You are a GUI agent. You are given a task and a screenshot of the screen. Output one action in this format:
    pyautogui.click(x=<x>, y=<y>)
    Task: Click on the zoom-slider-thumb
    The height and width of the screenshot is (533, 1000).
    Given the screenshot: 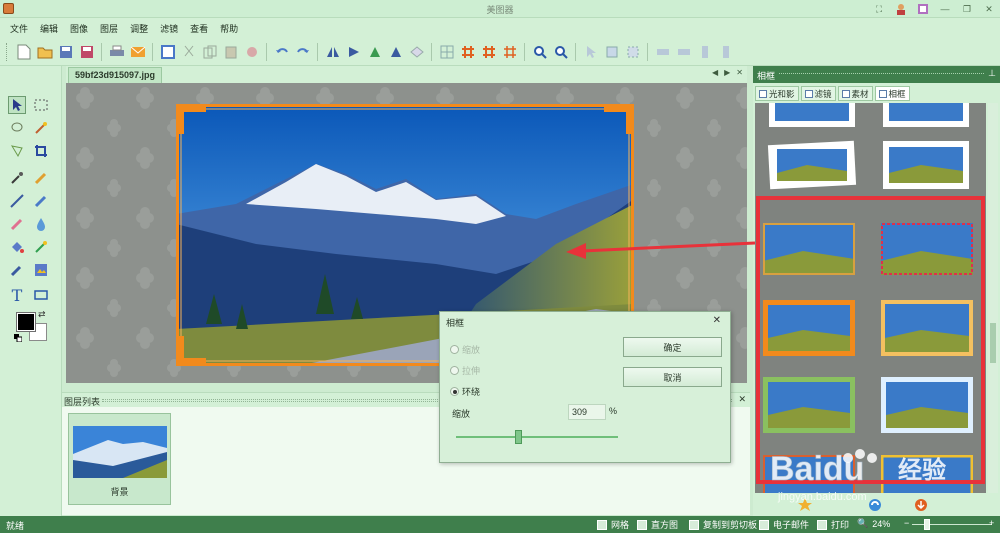 What is the action you would take?
    pyautogui.click(x=927, y=524)
    